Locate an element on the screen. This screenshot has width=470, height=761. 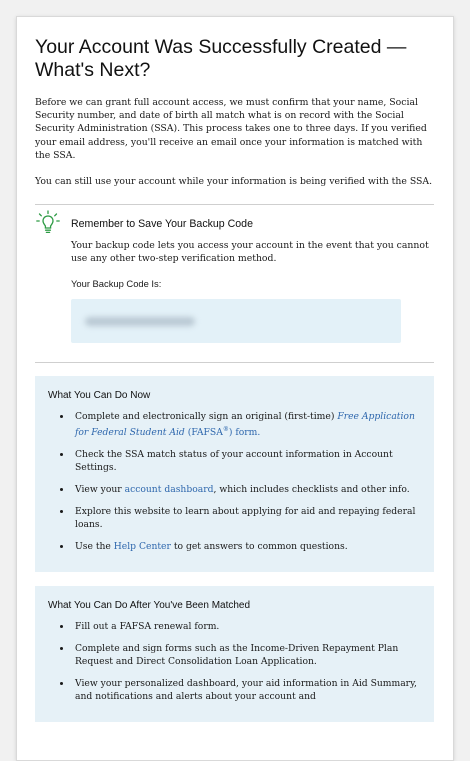
help-center-link: Help Center is located at coordinates (142, 546).